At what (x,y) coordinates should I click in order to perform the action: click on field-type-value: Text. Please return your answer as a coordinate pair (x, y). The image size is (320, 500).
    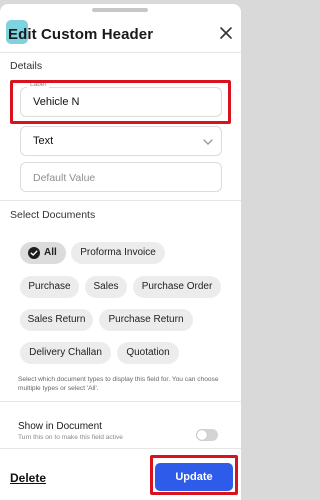
    Looking at the image, I should click on (43, 141).